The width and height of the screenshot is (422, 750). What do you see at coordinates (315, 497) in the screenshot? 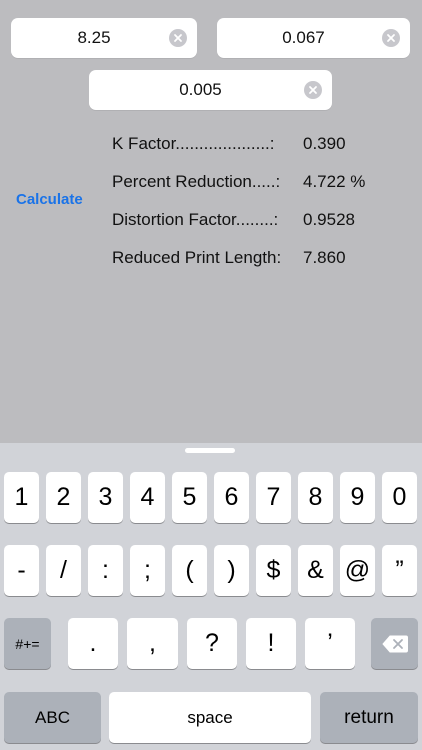
I see `key-8: 8` at bounding box center [315, 497].